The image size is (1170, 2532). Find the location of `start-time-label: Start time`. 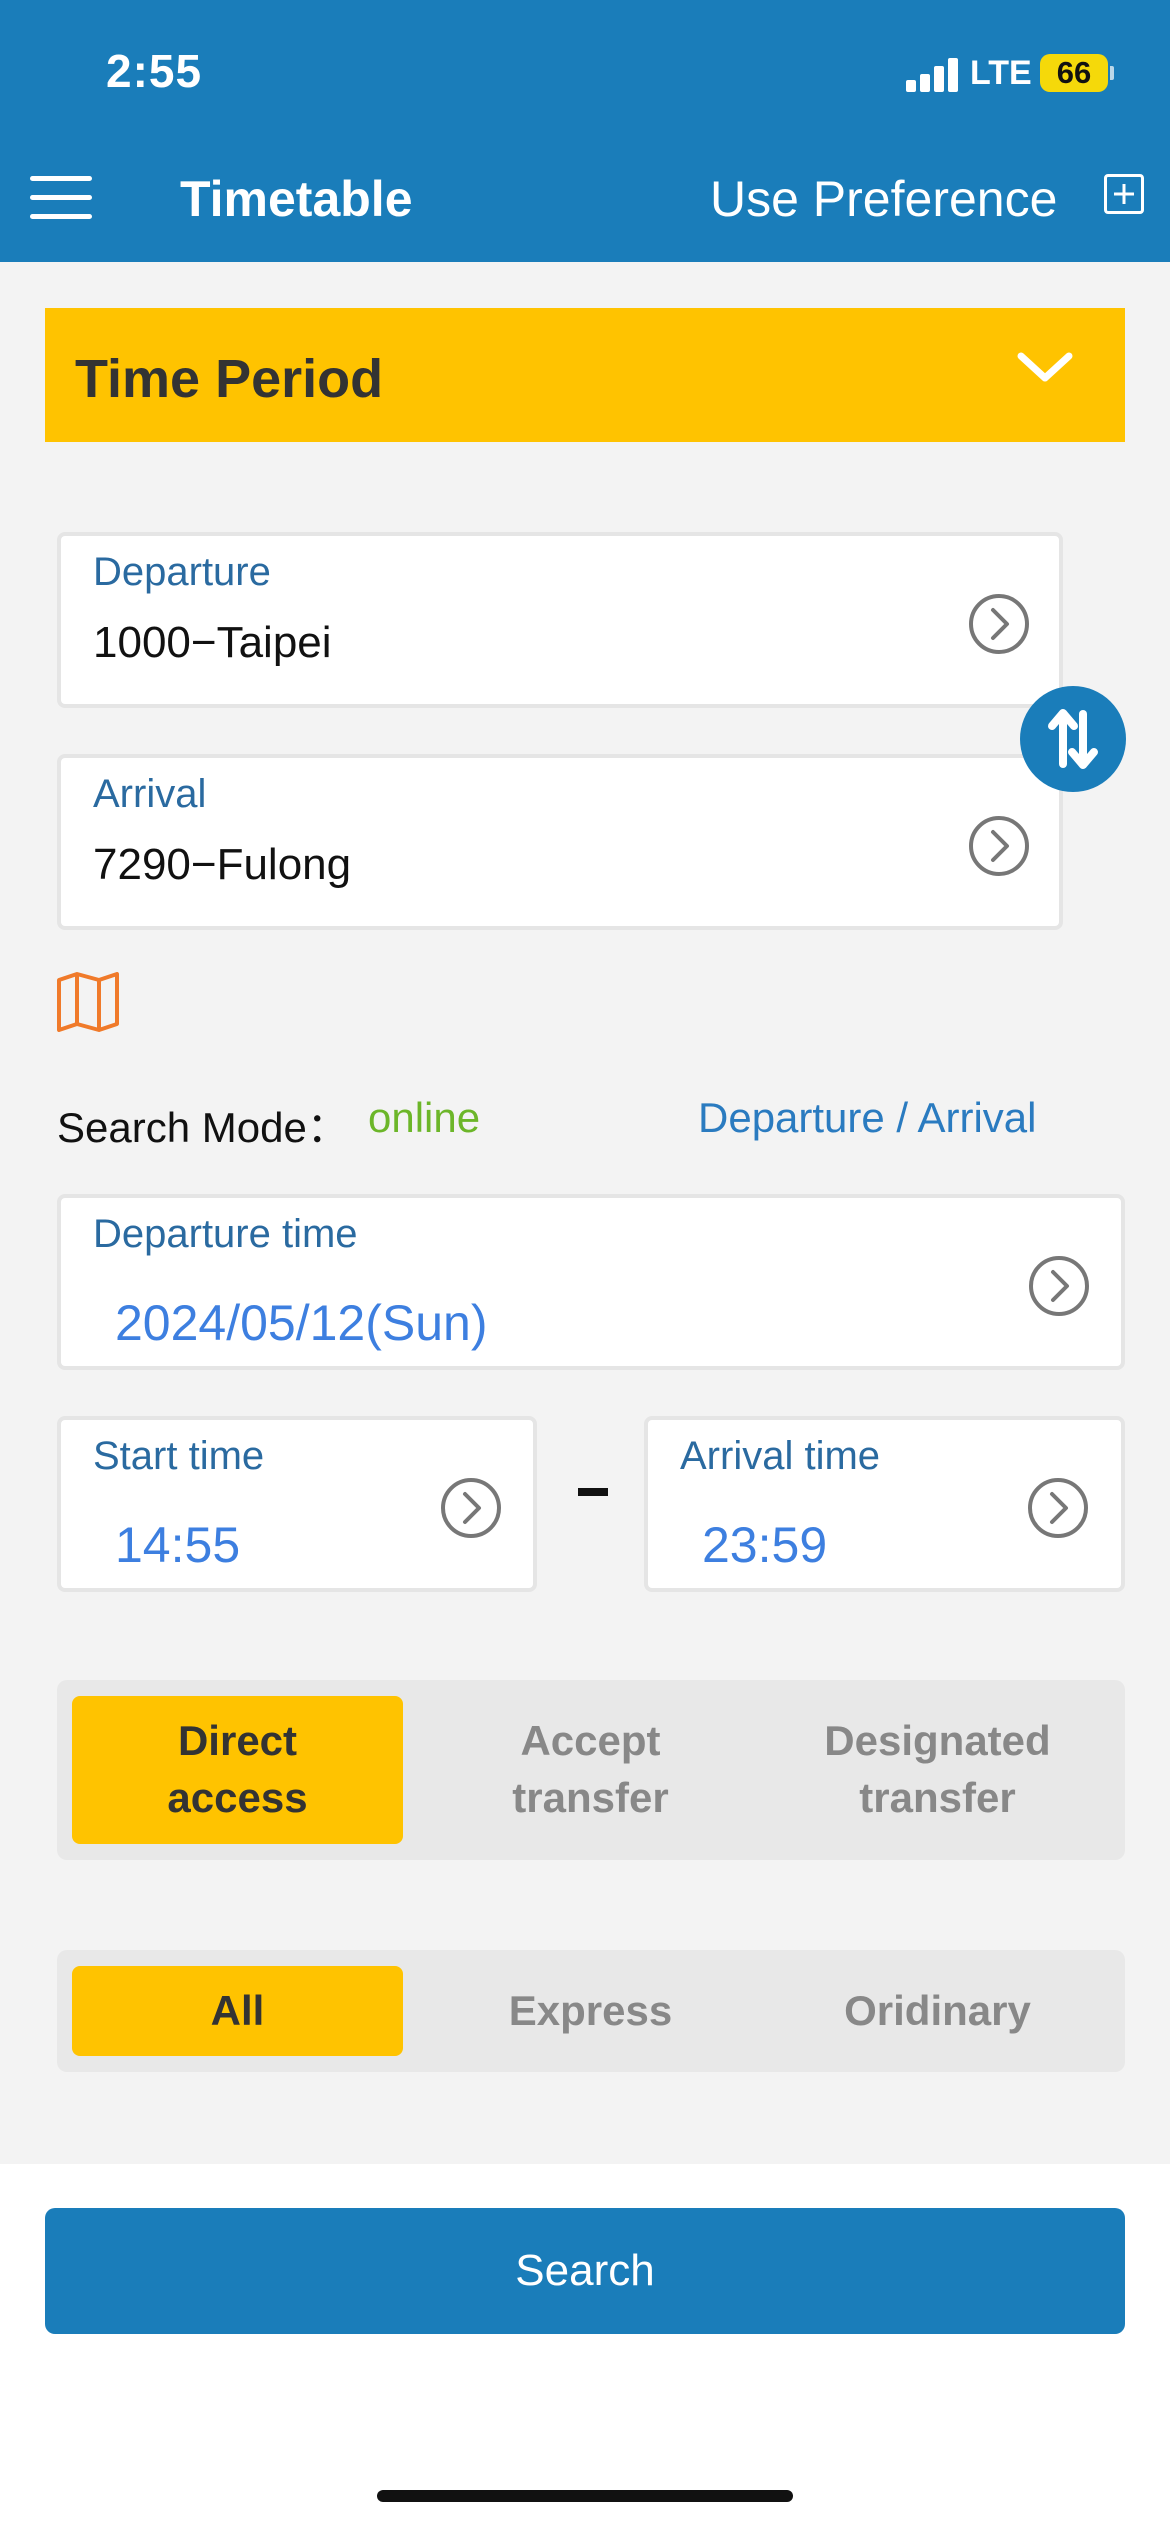

start-time-label: Start time is located at coordinates (179, 1456).